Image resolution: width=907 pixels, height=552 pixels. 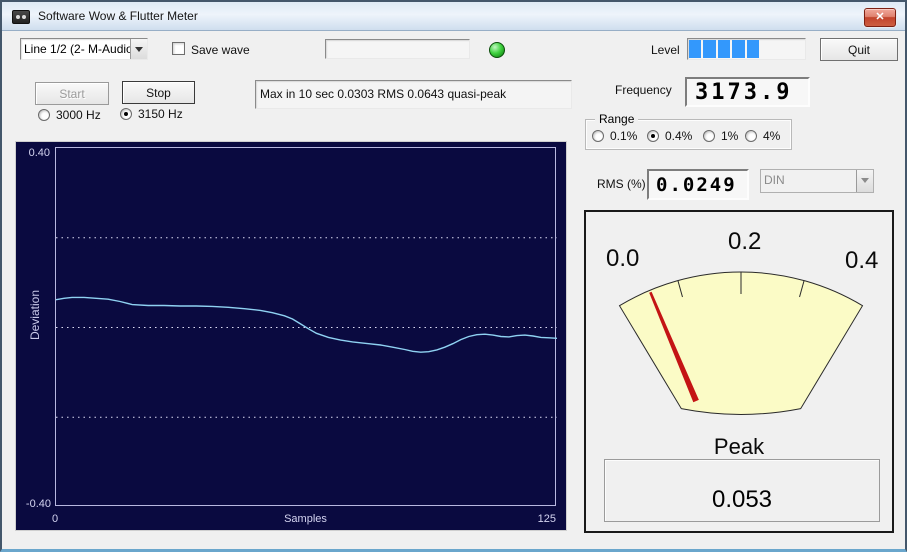 I want to click on y-axis-title: Deviation, so click(x=35, y=315).